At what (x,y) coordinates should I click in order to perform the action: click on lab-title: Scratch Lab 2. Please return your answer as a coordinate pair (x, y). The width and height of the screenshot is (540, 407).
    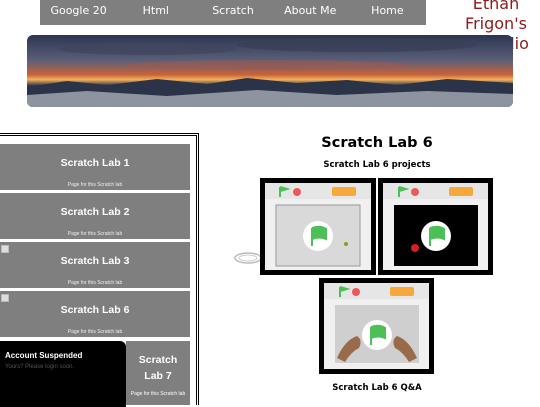
    Looking at the image, I should click on (95, 212).